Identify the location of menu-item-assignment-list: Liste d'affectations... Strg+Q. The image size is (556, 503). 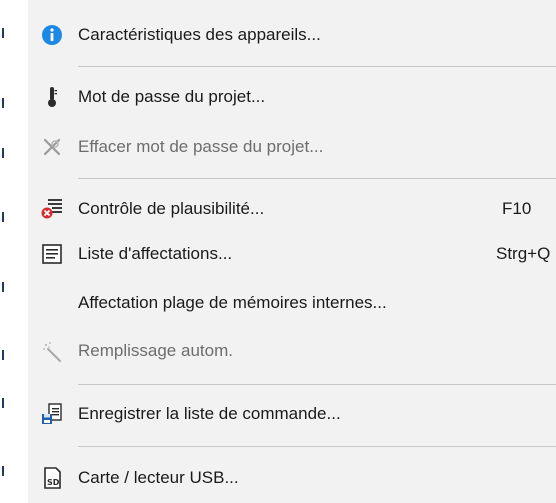
(292, 254).